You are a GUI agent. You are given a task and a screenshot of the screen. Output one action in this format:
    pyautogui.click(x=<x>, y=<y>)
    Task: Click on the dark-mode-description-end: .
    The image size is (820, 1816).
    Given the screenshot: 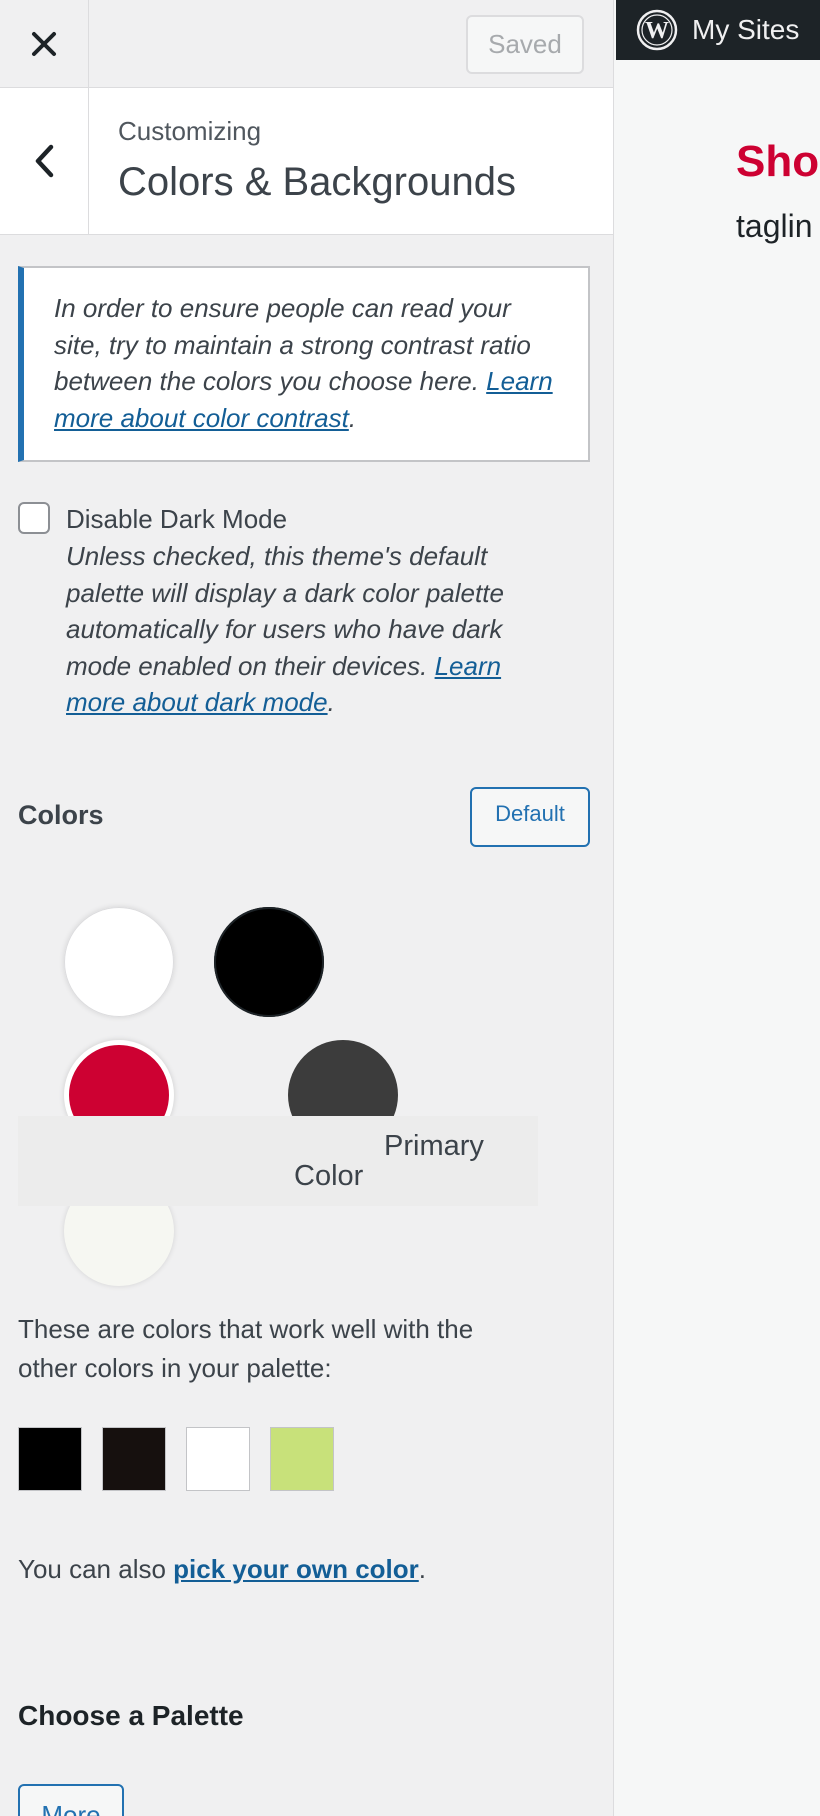 What is the action you would take?
    pyautogui.click(x=331, y=702)
    